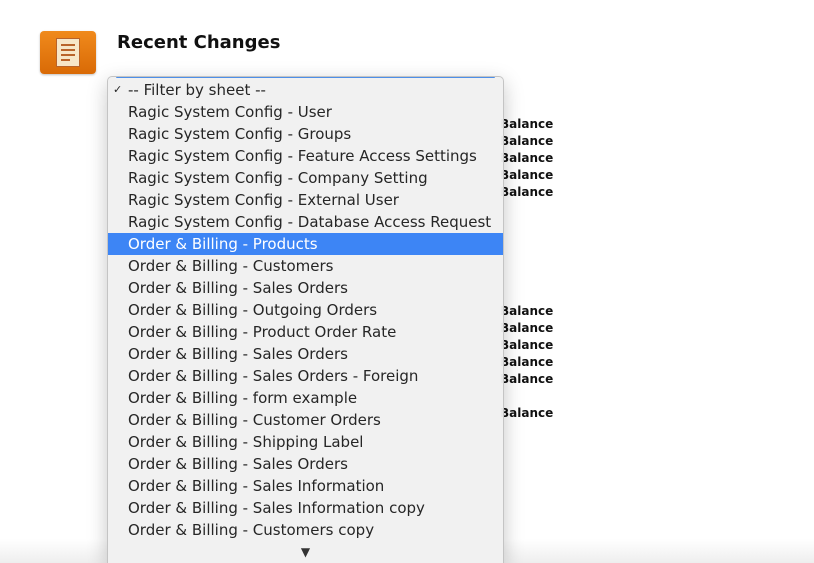 Image resolution: width=814 pixels, height=563 pixels. Describe the element at coordinates (305, 200) in the screenshot. I see `option-ragic-external-user: Ragic System Config - External User` at that location.